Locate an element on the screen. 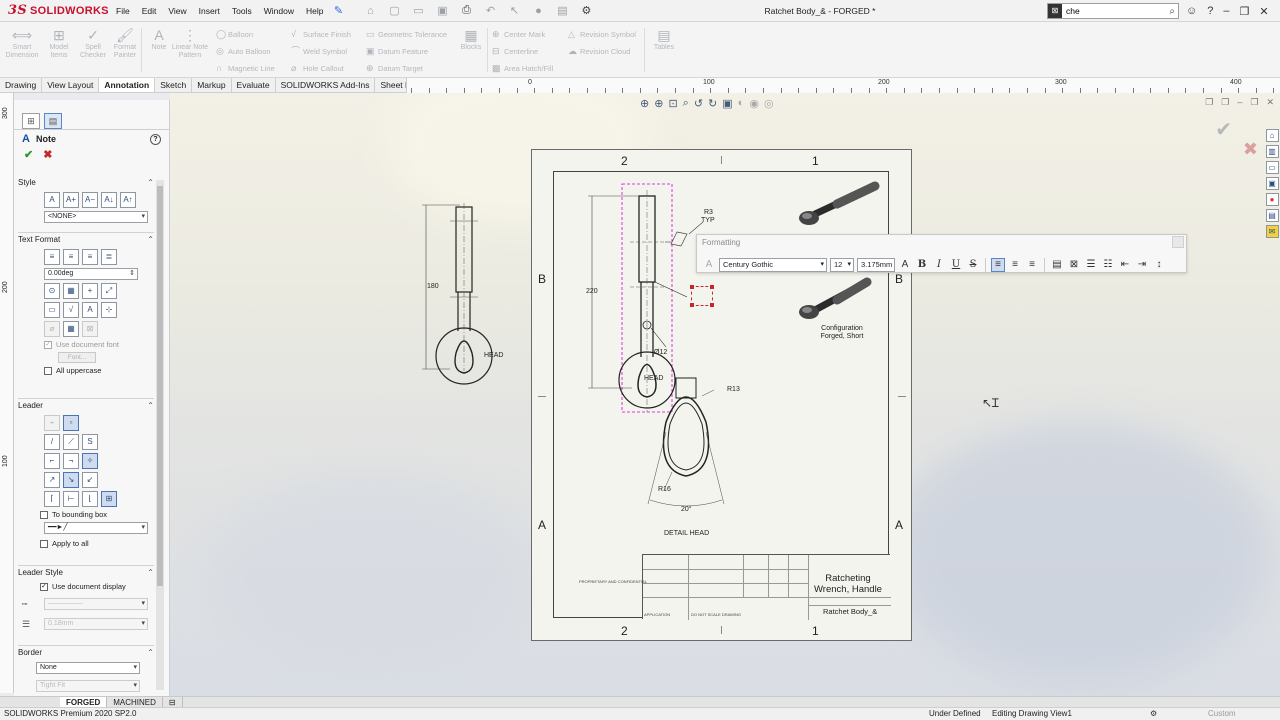 The image size is (1280, 720). search-input is located at coordinates (1111, 11).